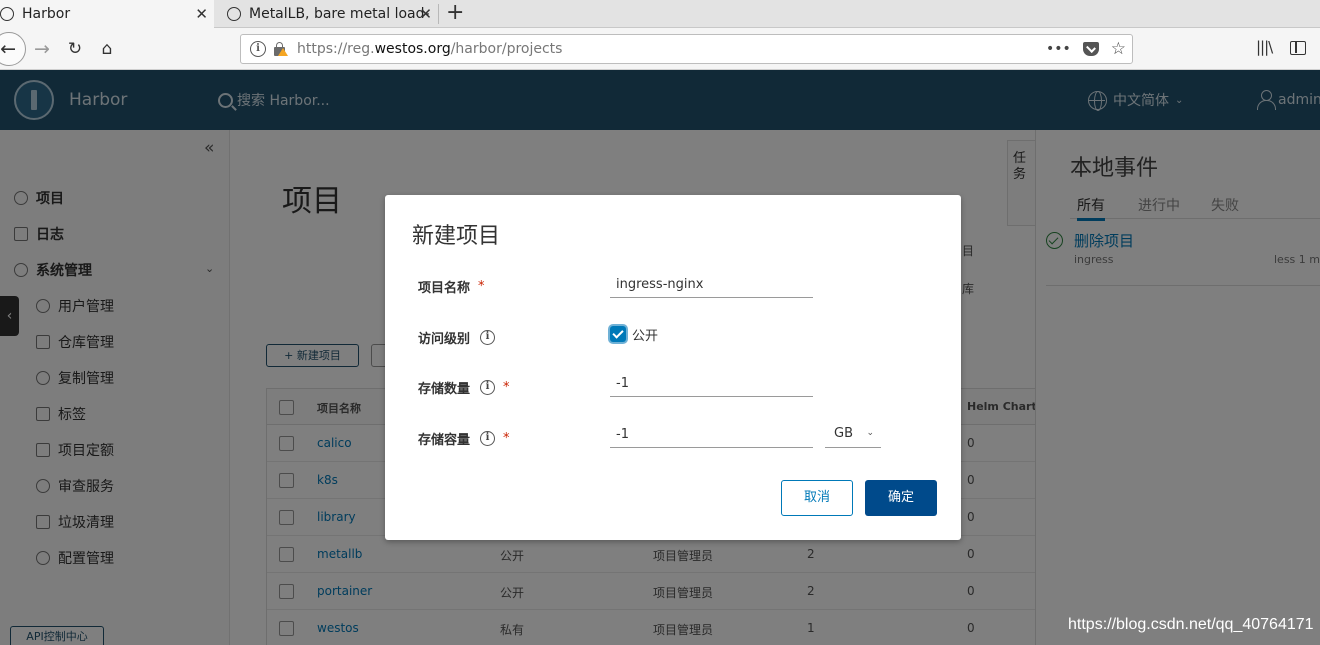 The image size is (1320, 645). Describe the element at coordinates (444, 389) in the screenshot. I see `field-label: 存储数量` at that location.